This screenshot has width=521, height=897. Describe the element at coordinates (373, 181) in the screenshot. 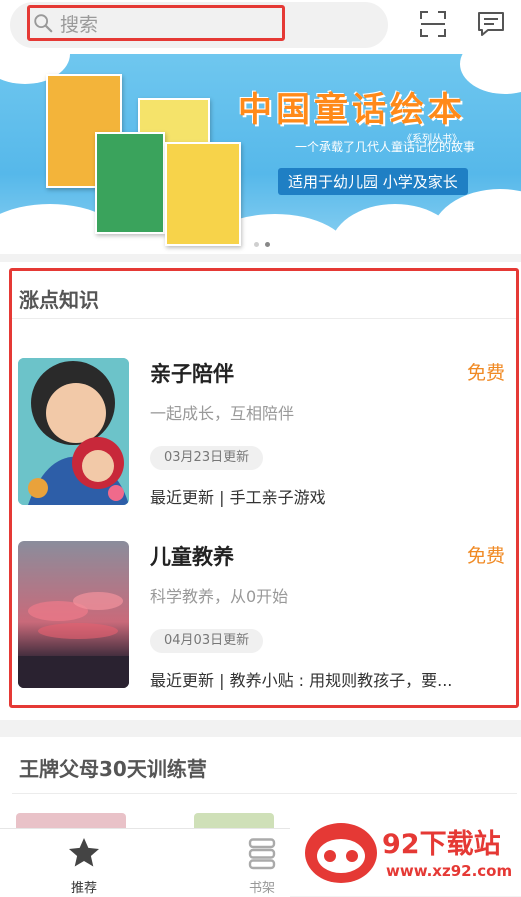

I see `banner-audience: 适用于幼儿园 小学及家长` at that location.